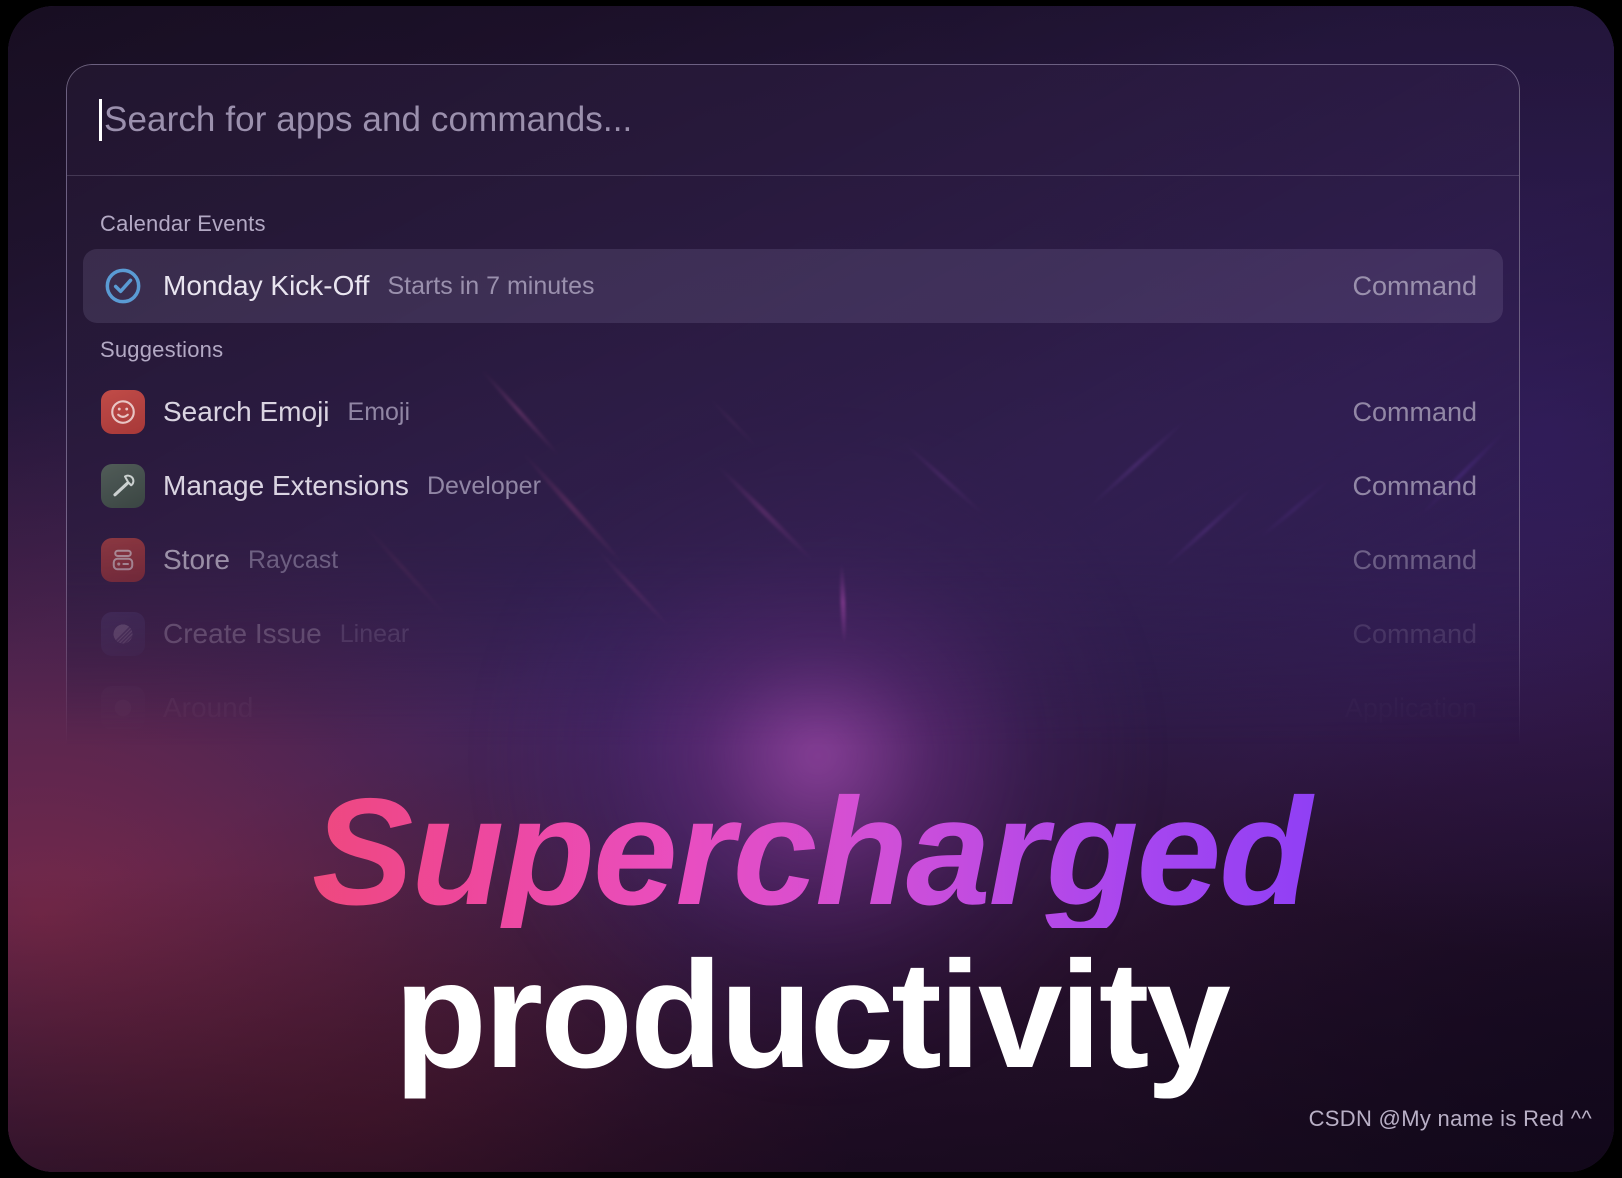 The image size is (1622, 1178). What do you see at coordinates (286, 485) in the screenshot?
I see `result-title: Manage Extensions` at bounding box center [286, 485].